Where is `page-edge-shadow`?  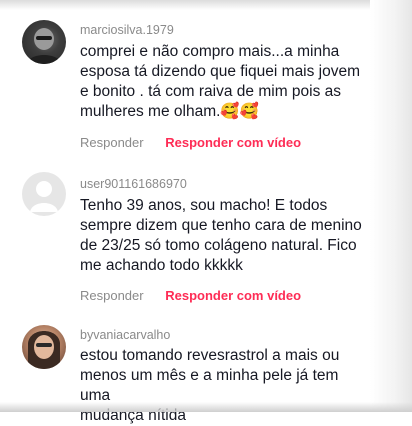
page-edge-shadow is located at coordinates (391, 206).